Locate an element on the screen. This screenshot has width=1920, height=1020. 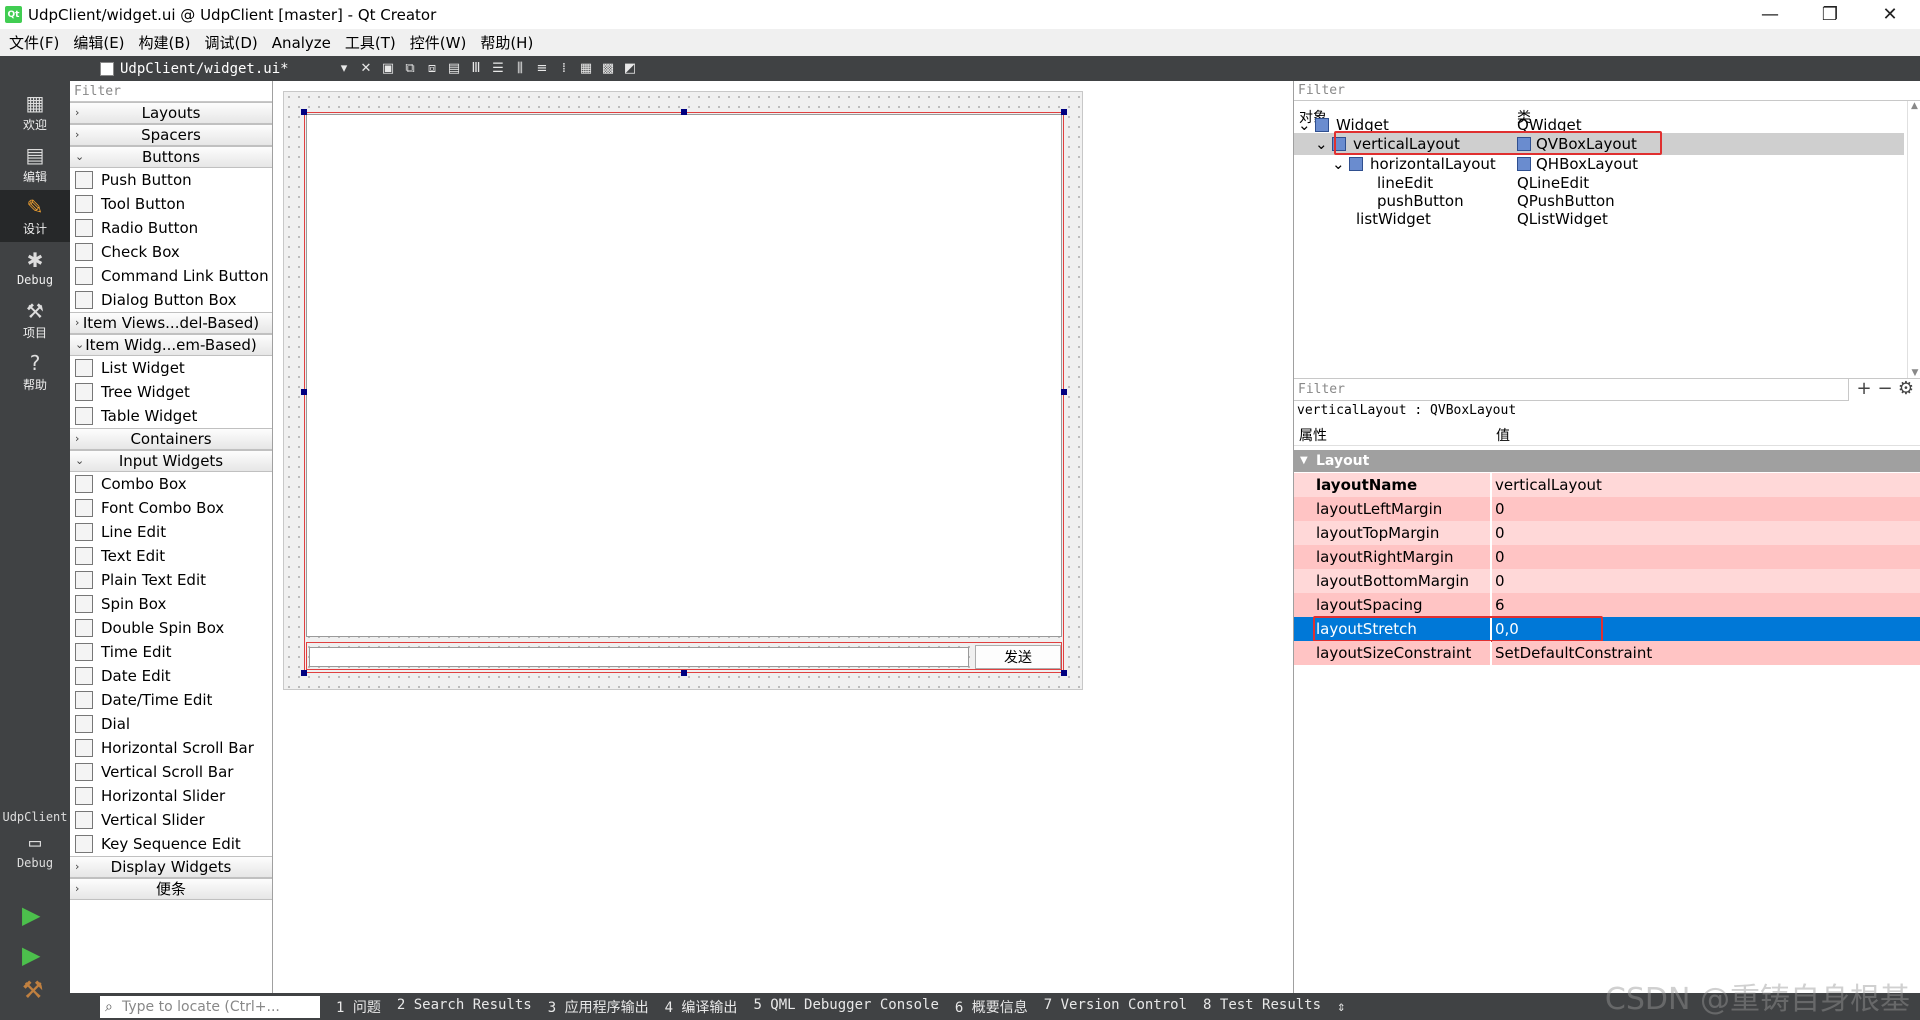
widget-item-horizontal-slider: Horizontal Slider is located at coordinates (171, 796).